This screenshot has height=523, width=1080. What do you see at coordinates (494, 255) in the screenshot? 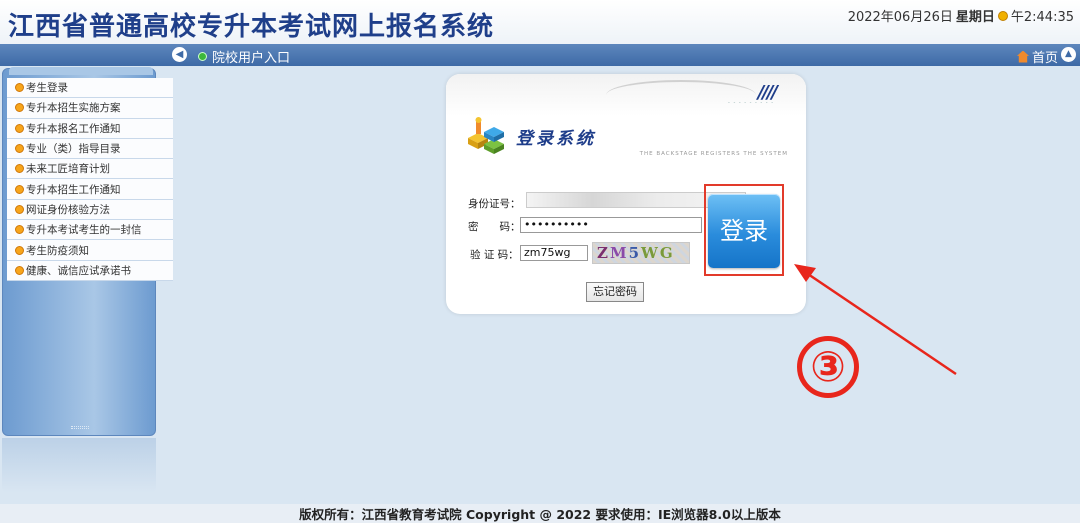
I see `captcha-label: 验 证 码：` at bounding box center [494, 255].